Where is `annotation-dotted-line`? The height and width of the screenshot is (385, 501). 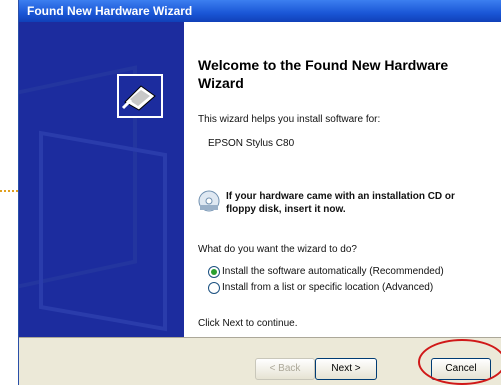 annotation-dotted-line is located at coordinates (9, 191).